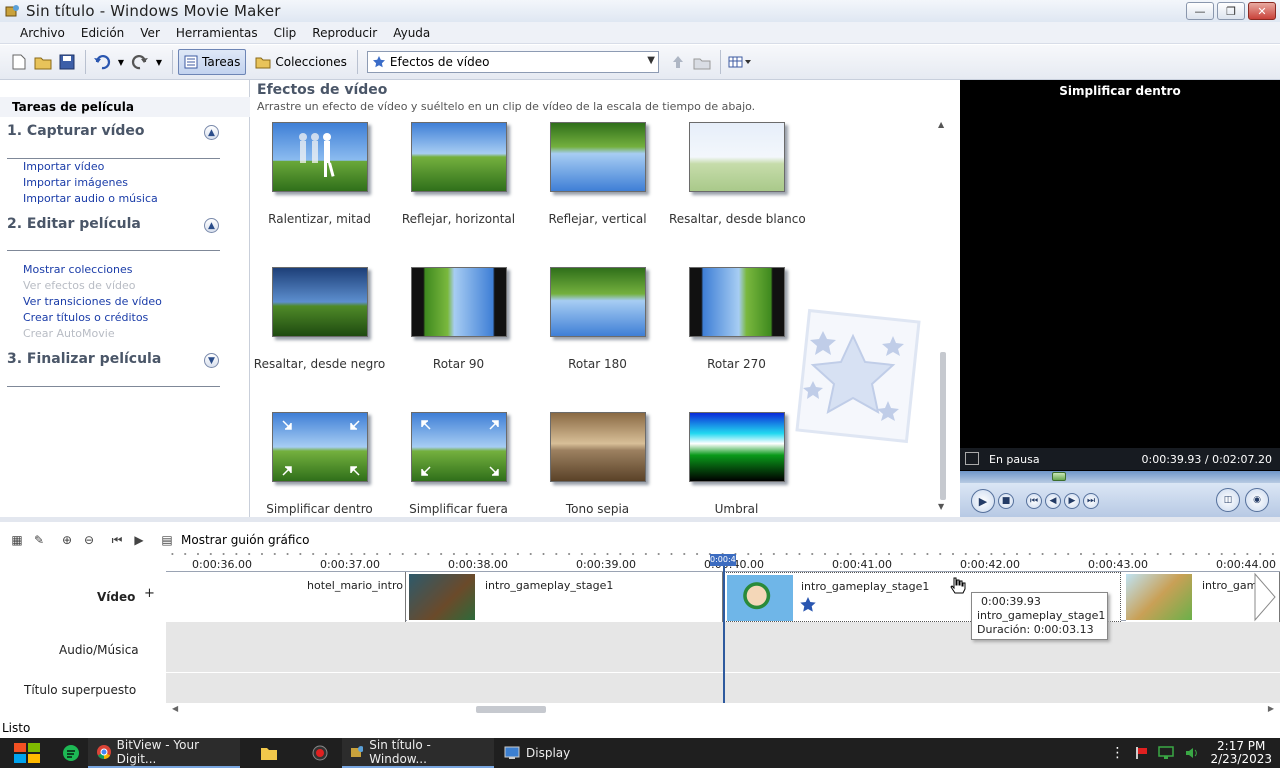  Describe the element at coordinates (597, 464) in the screenshot. I see `effect-item: Tono sepia` at that location.